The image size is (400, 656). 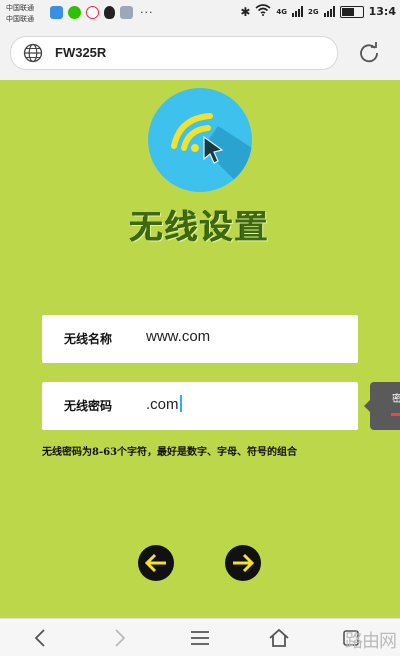 What do you see at coordinates (245, 11) in the screenshot?
I see `bluetooth-icon: ✱` at bounding box center [245, 11].